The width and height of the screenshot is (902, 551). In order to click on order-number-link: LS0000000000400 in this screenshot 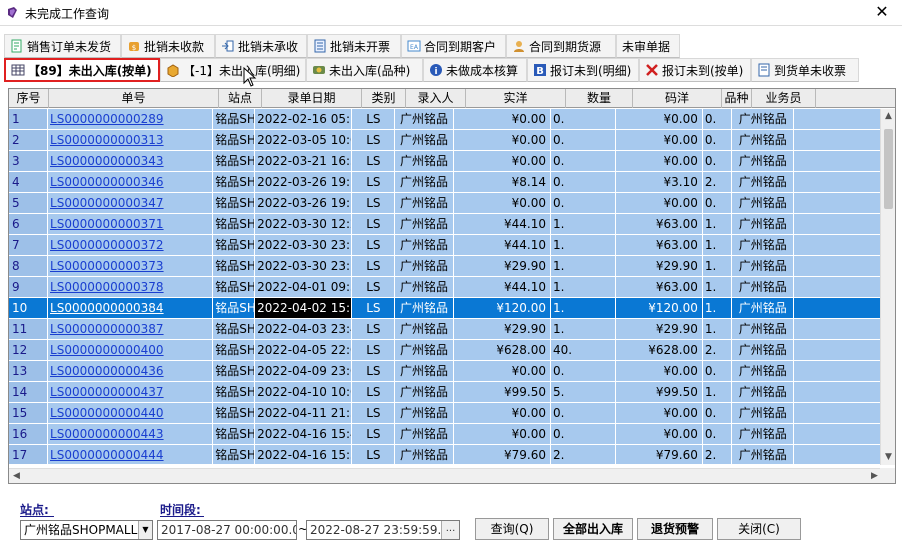, I will do `click(131, 350)`.